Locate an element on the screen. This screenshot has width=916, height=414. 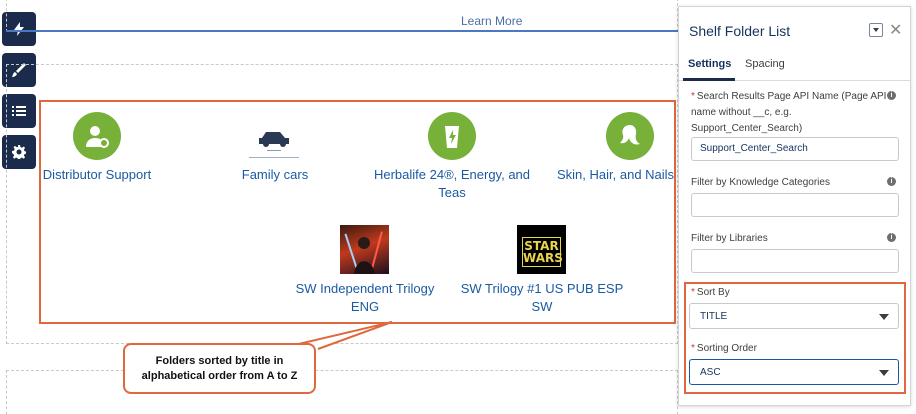
panel-menu-button is located at coordinates (876, 30).